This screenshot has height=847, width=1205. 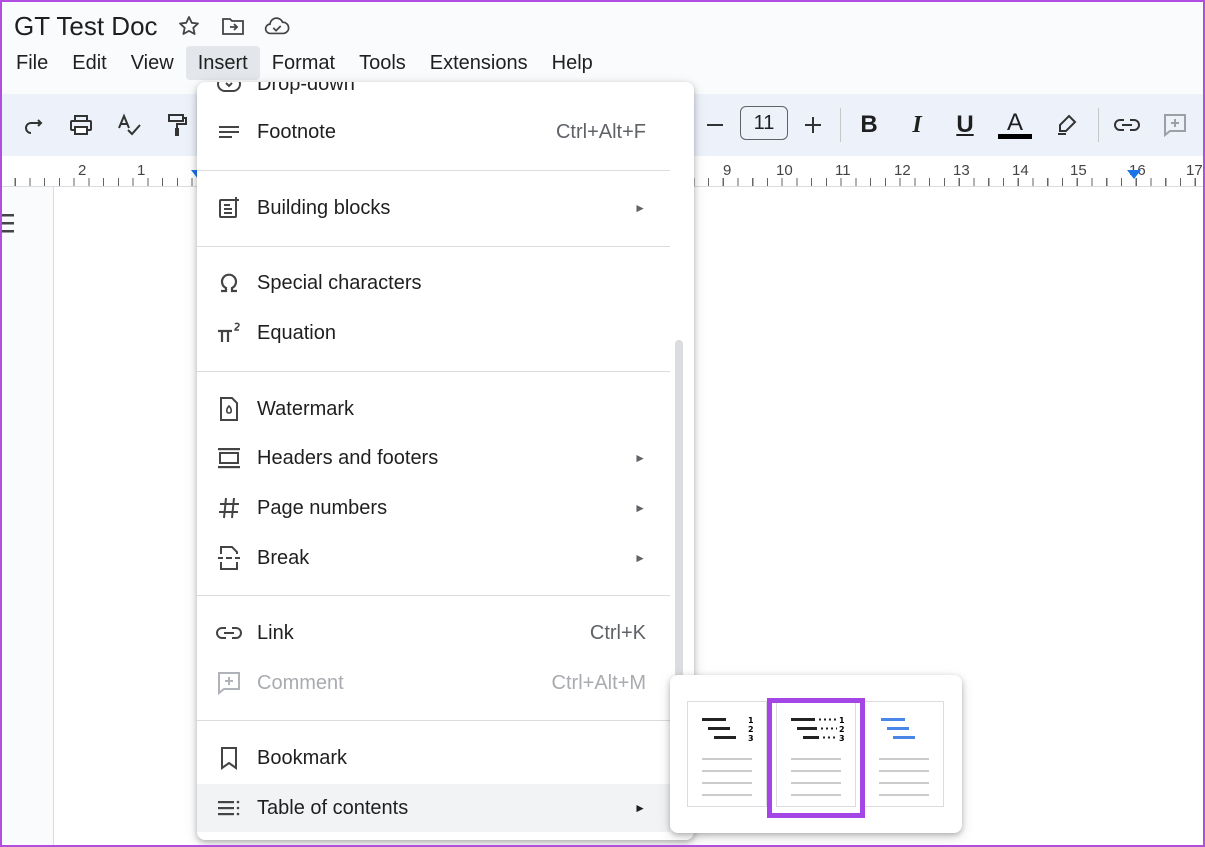 I want to click on menu-item-label: Break, so click(x=283, y=557).